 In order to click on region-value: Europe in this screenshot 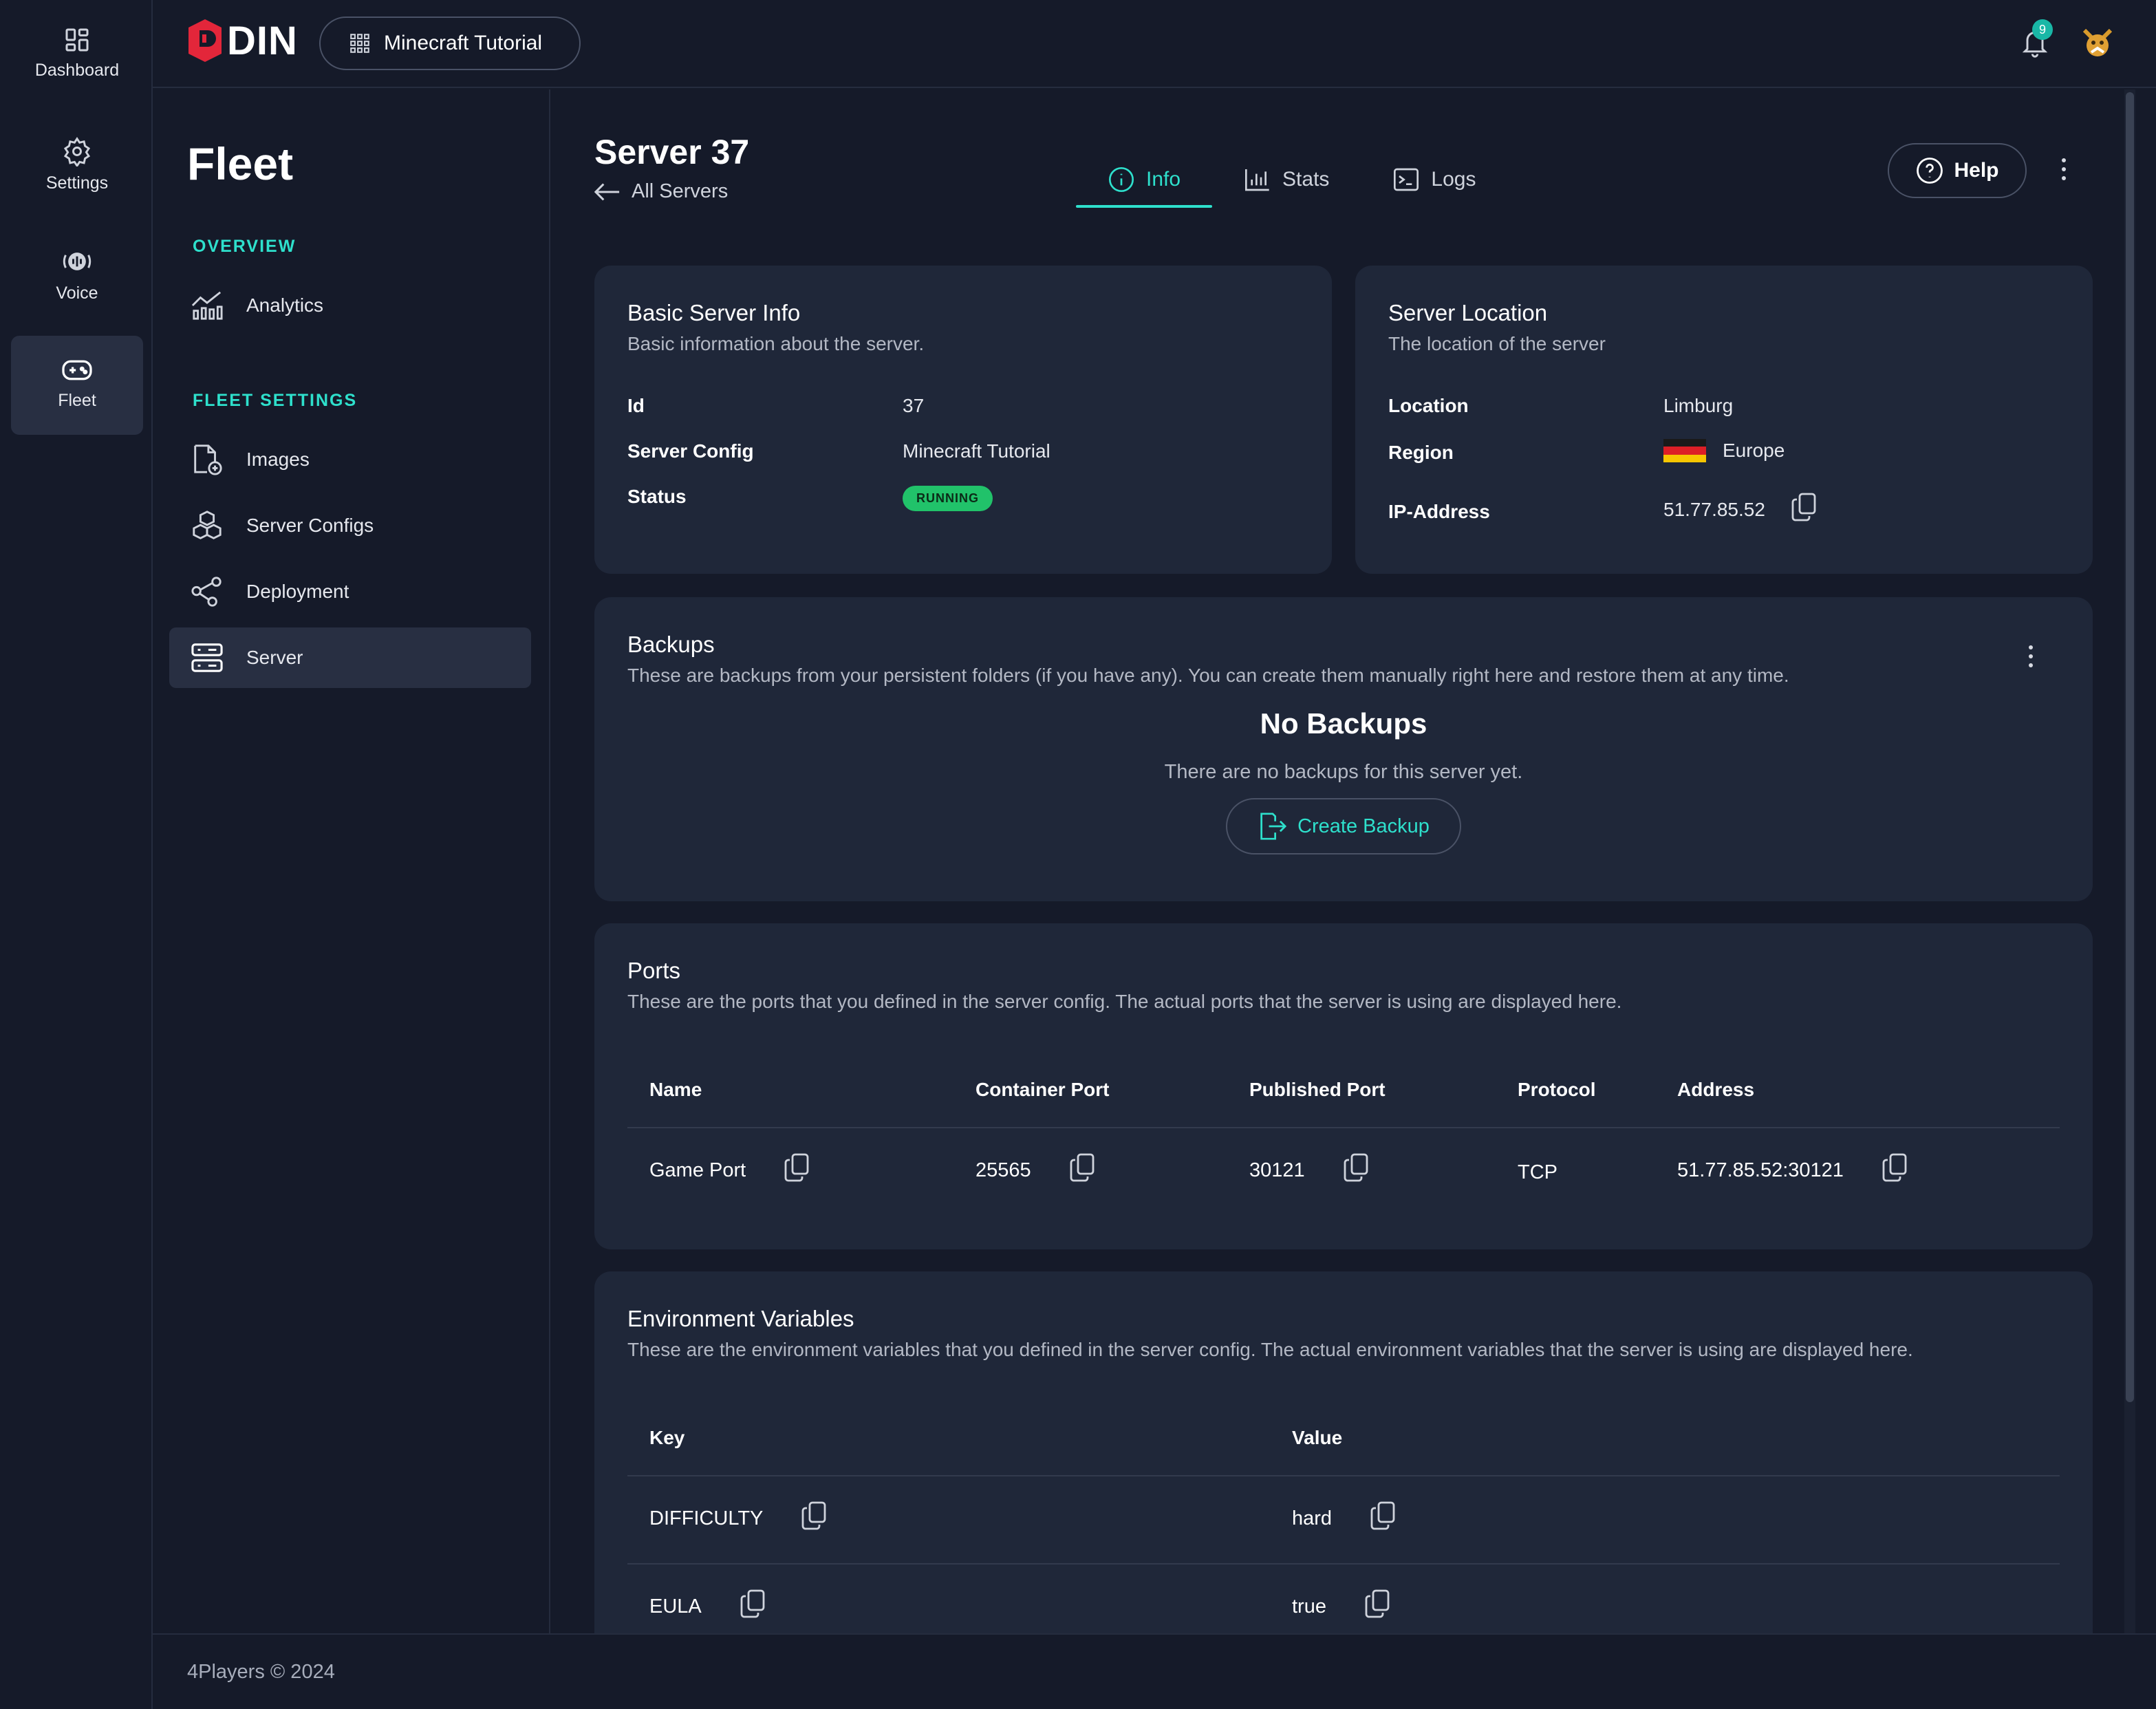, I will do `click(1754, 450)`.